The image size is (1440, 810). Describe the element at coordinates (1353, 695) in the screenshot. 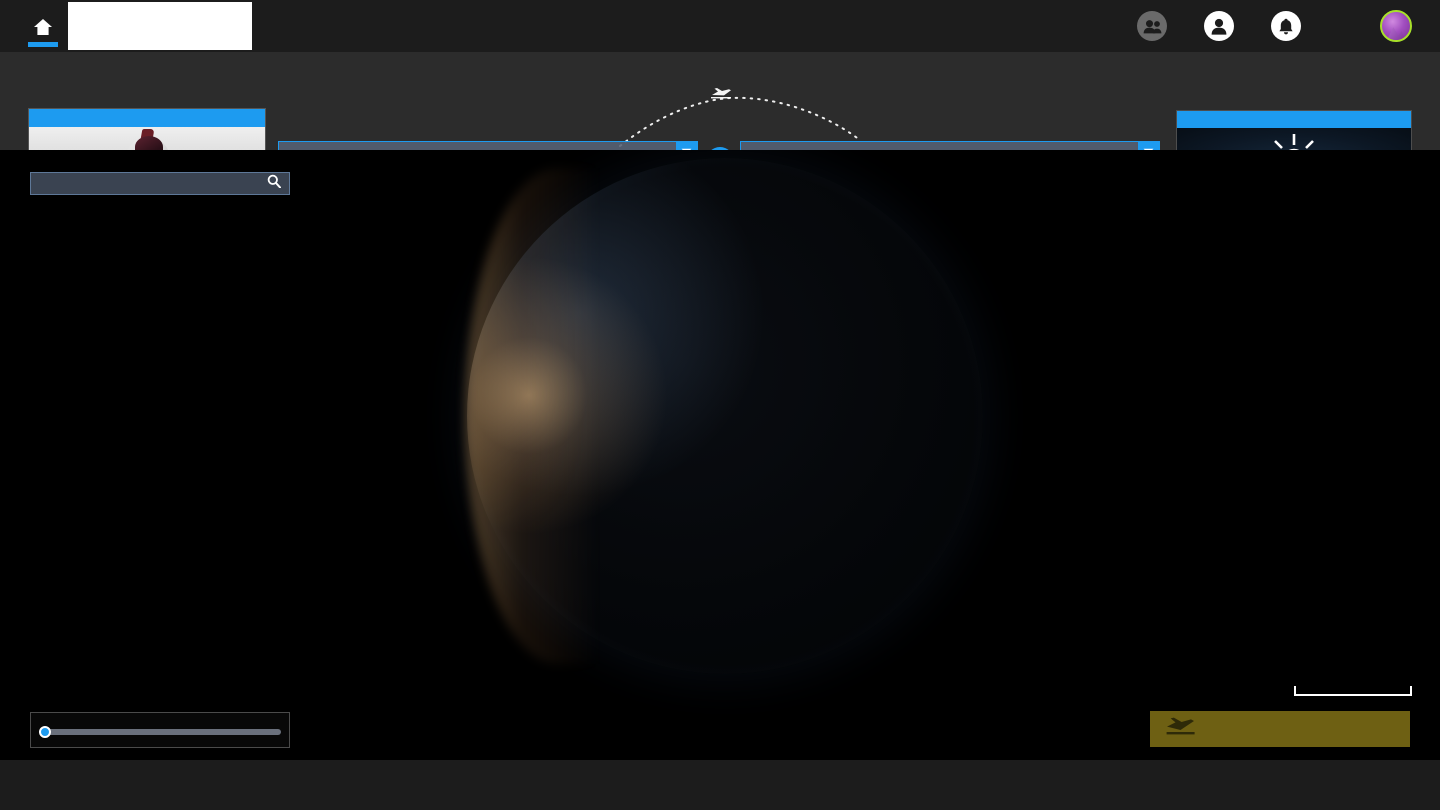

I see `scale-ruler-line` at that location.